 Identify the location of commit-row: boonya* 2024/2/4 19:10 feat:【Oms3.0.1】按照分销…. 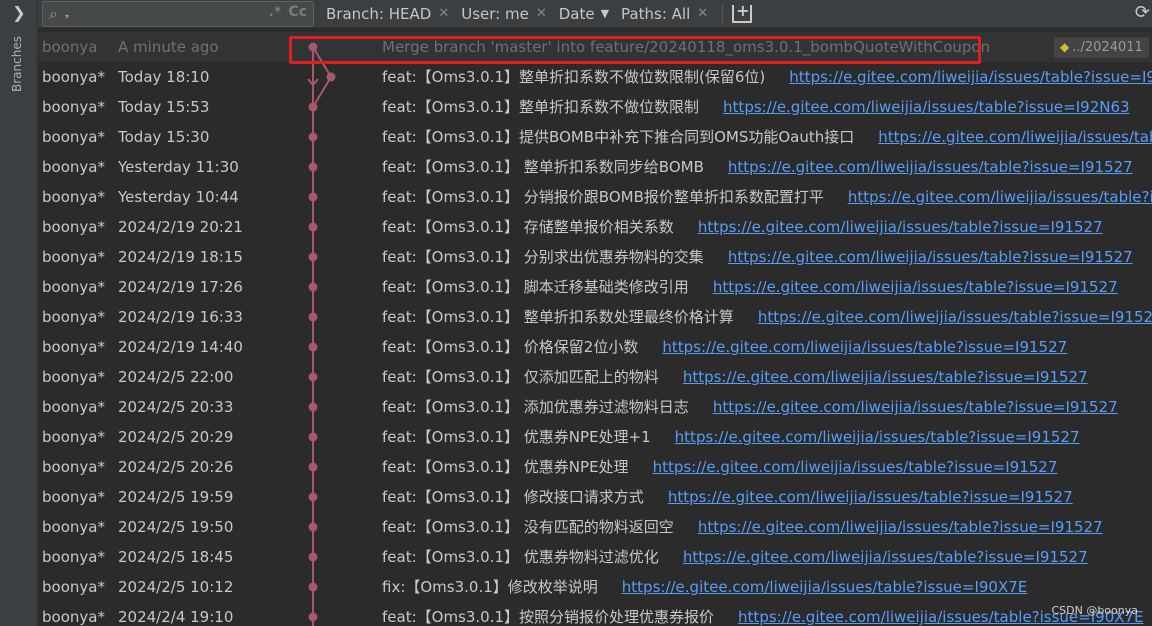
(595, 614).